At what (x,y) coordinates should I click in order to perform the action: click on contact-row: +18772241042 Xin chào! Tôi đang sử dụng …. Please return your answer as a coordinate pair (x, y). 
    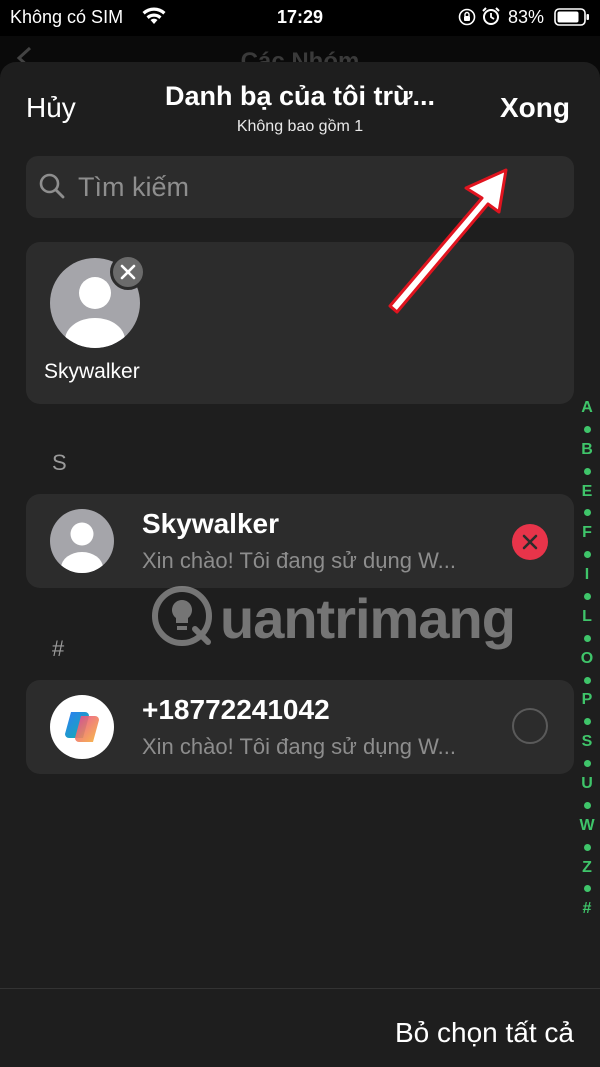
    Looking at the image, I should click on (300, 727).